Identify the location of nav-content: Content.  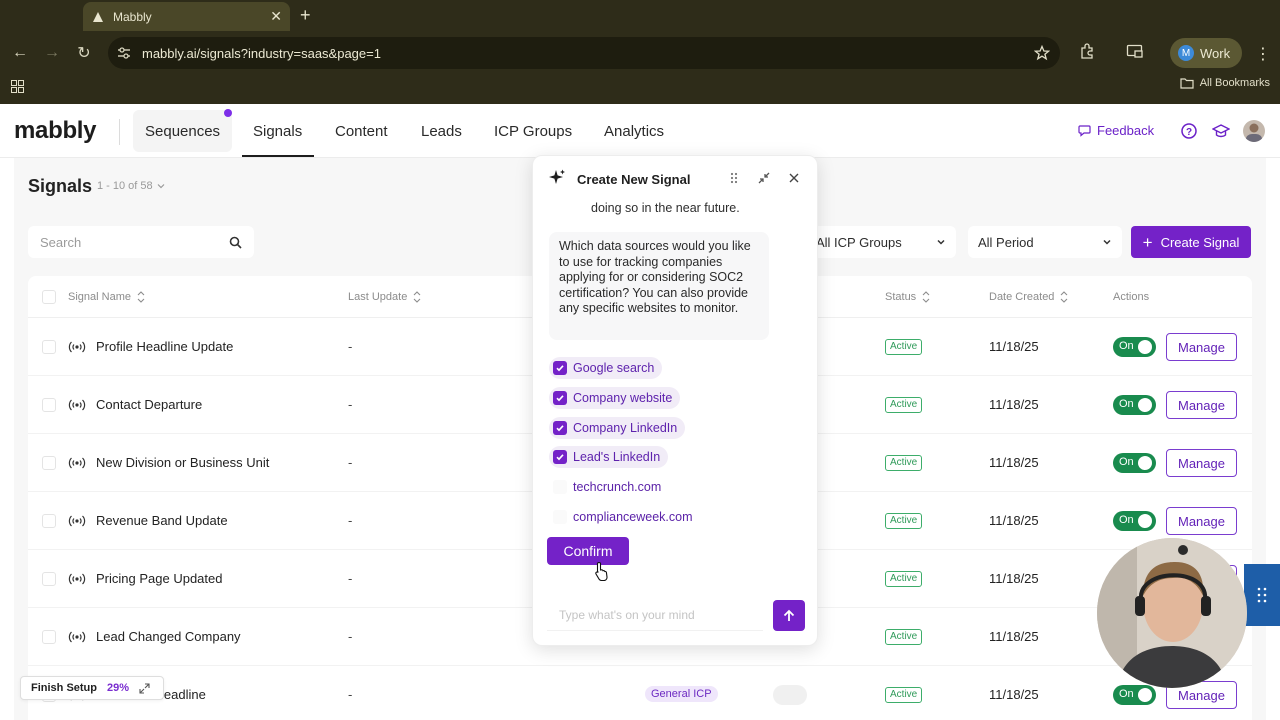
(361, 131).